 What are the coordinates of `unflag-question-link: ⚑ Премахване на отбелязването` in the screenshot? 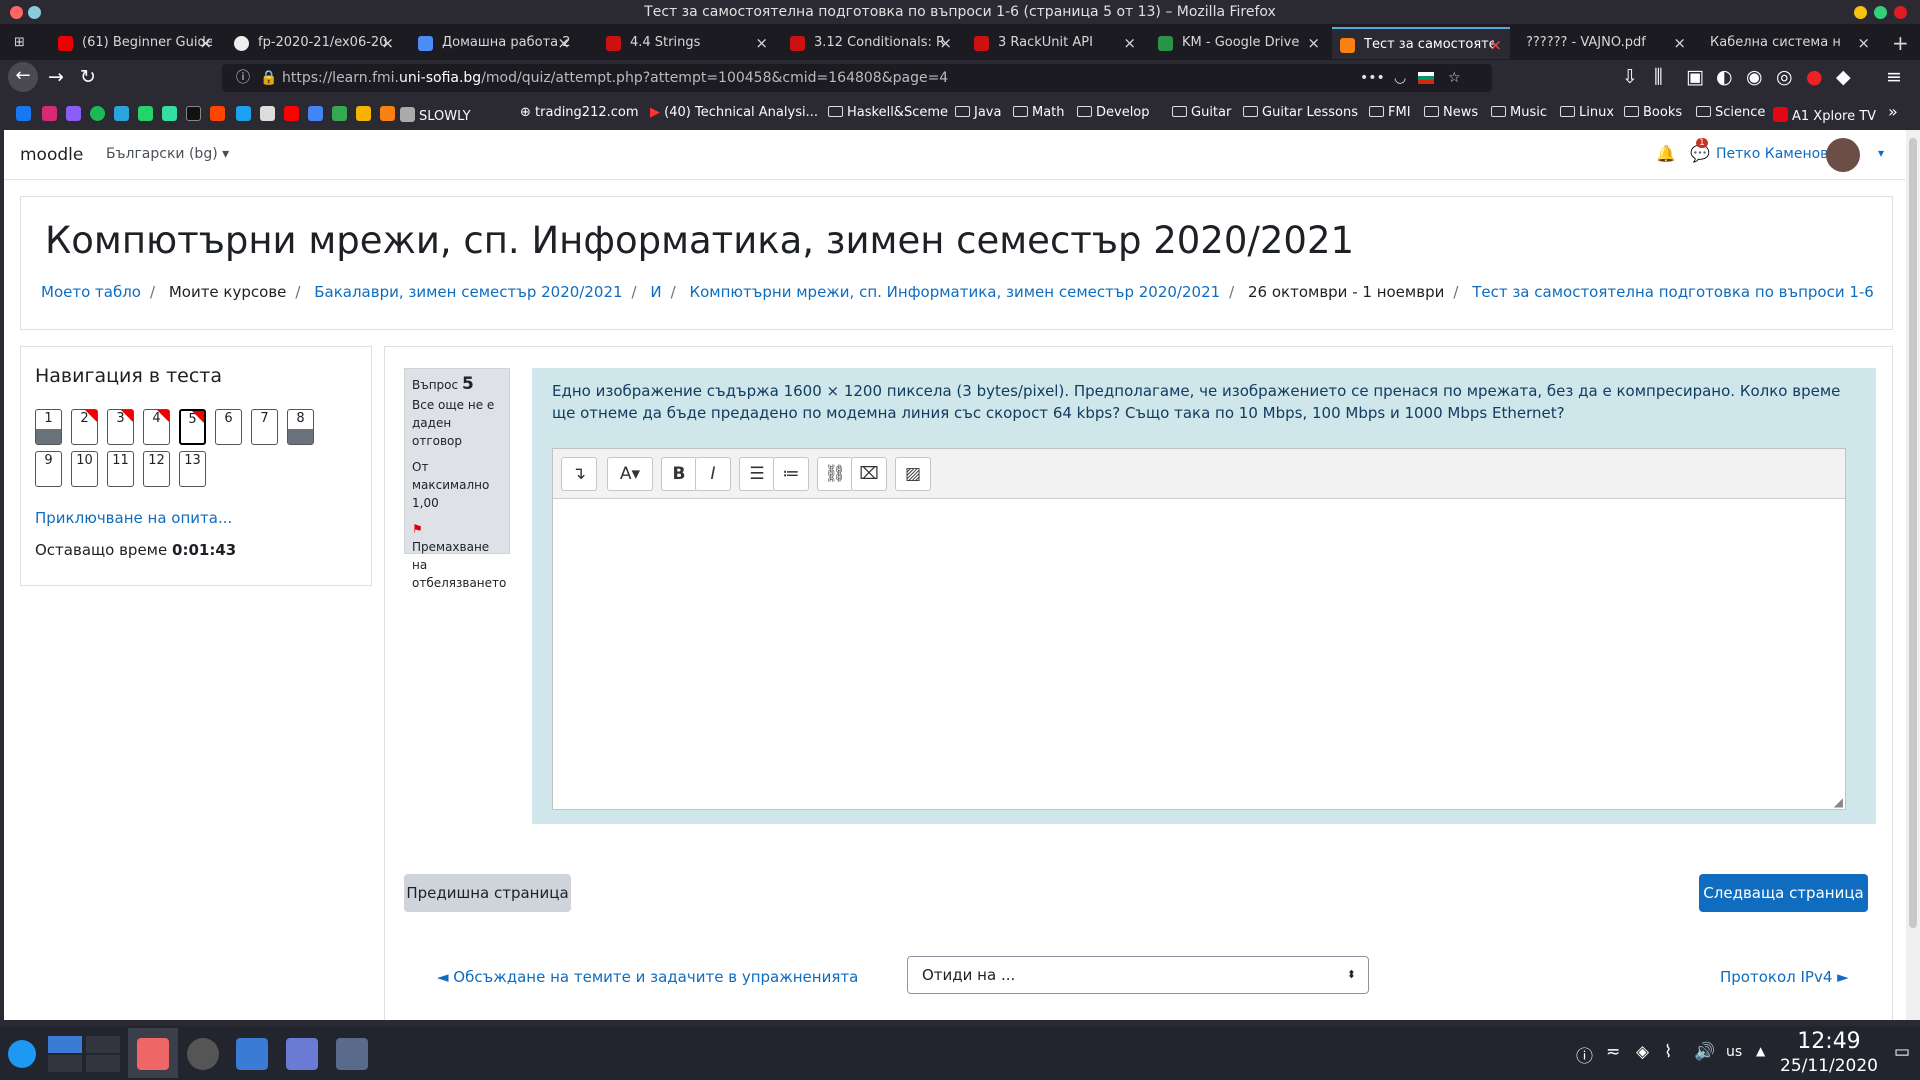 It's located at (459, 556).